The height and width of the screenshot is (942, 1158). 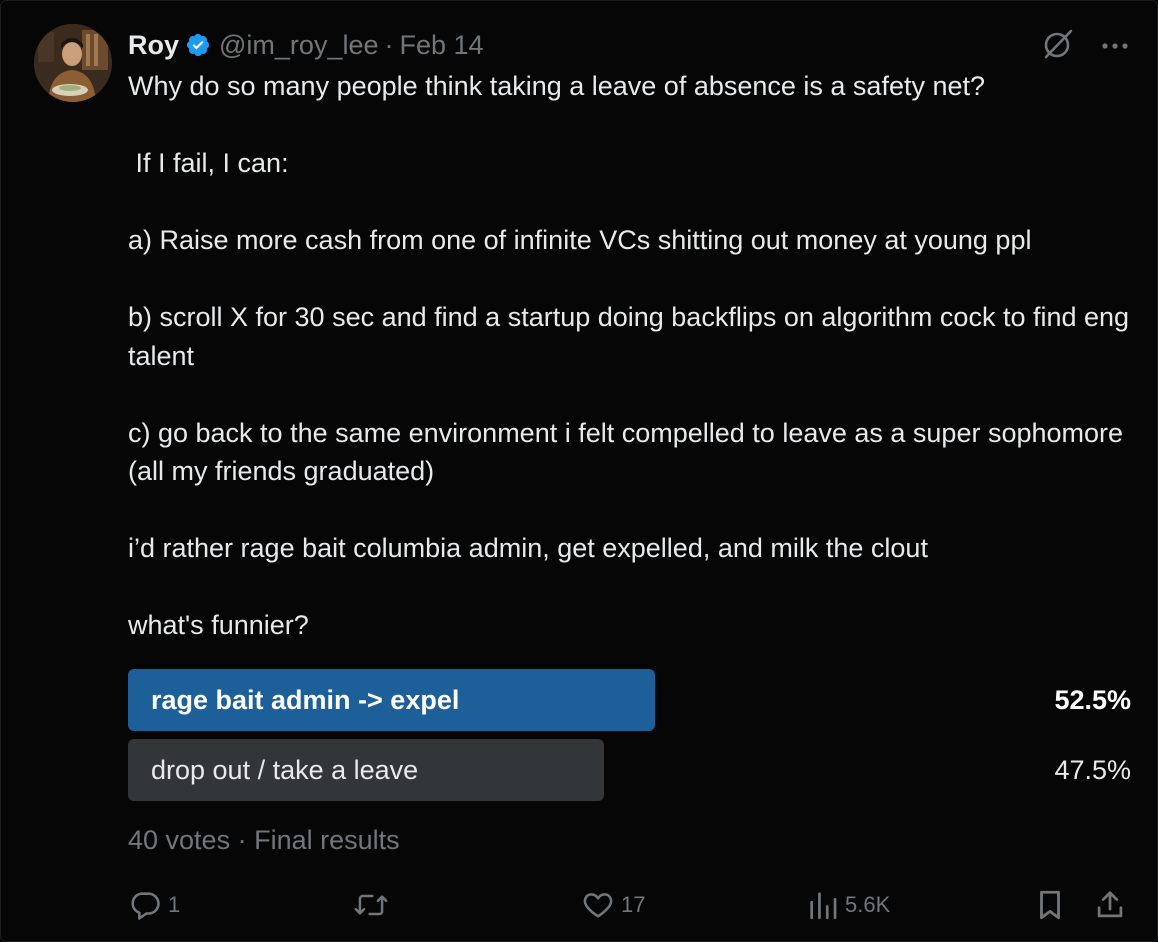 I want to click on reply-button: 1, so click(x=154, y=905).